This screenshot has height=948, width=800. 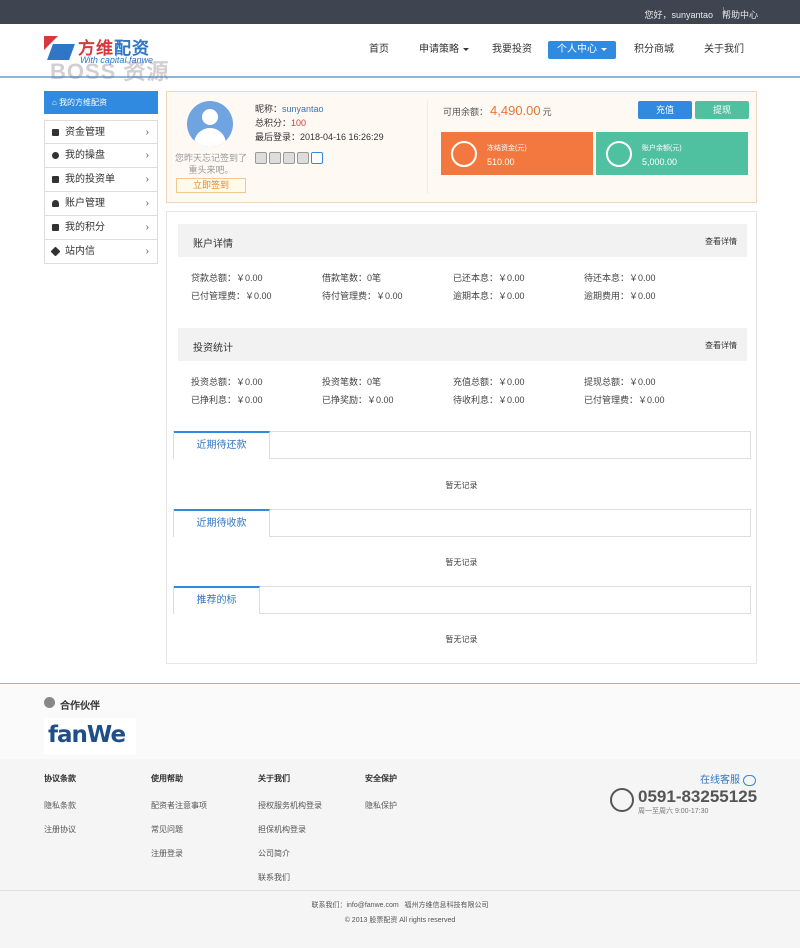 I want to click on footer-link: 隐私条款, so click(x=60, y=805).